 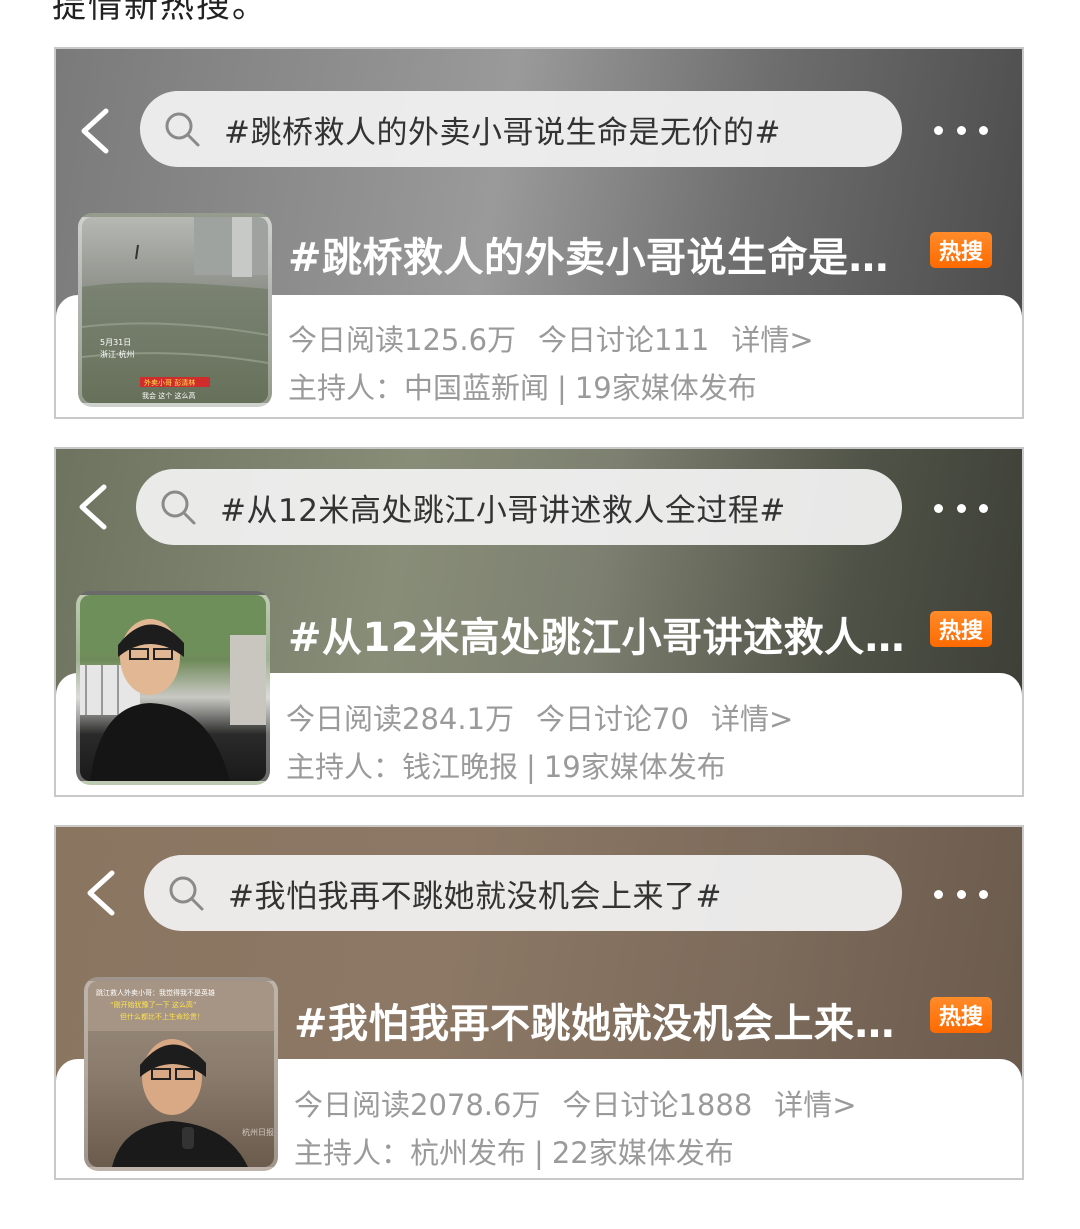 What do you see at coordinates (169, 382) in the screenshot?
I see `thumb-caption: 外卖小哥 彭清林` at bounding box center [169, 382].